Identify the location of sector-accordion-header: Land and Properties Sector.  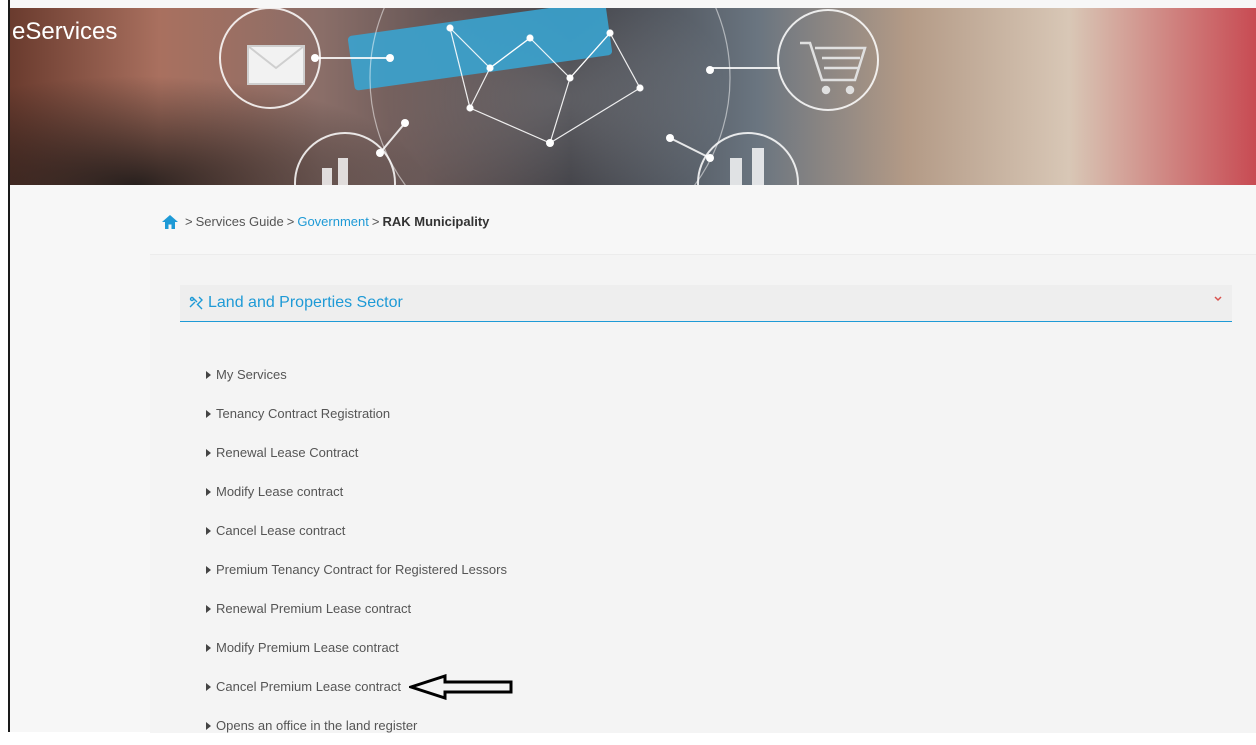
(706, 303).